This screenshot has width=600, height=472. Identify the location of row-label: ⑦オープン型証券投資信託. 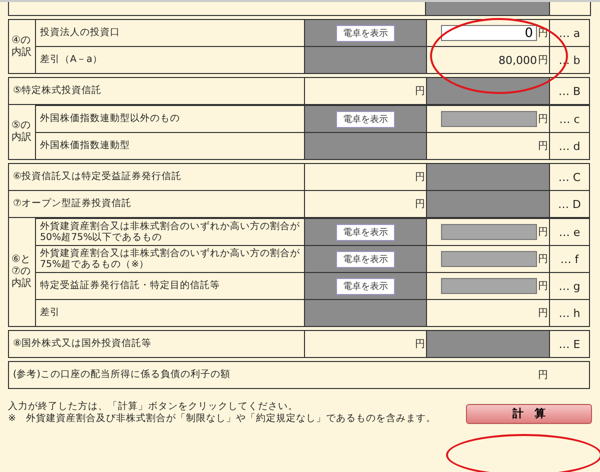
(72, 204).